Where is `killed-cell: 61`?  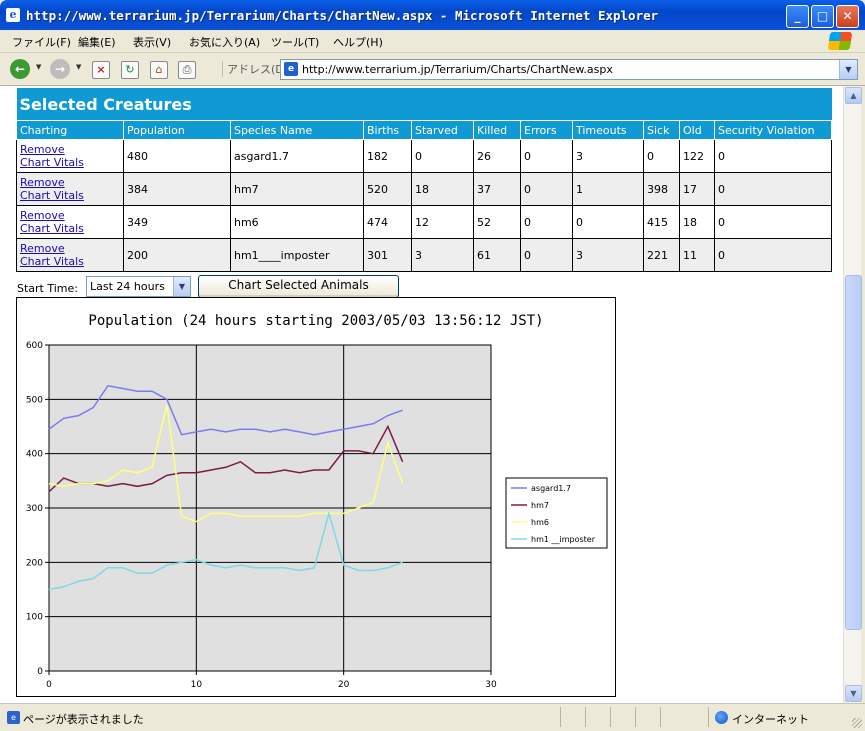 killed-cell: 61 is located at coordinates (497, 255).